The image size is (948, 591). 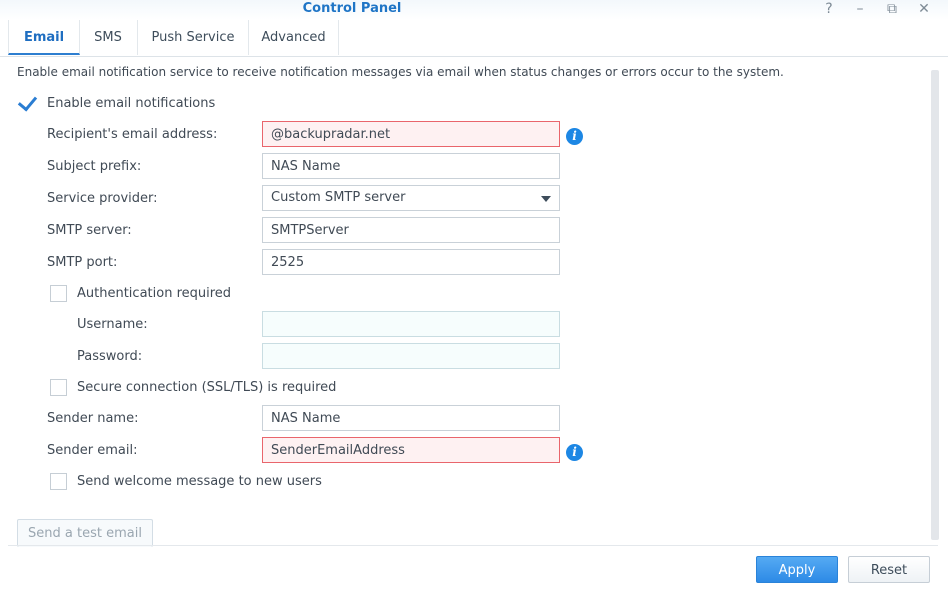 I want to click on username-label: Username:, so click(x=112, y=324).